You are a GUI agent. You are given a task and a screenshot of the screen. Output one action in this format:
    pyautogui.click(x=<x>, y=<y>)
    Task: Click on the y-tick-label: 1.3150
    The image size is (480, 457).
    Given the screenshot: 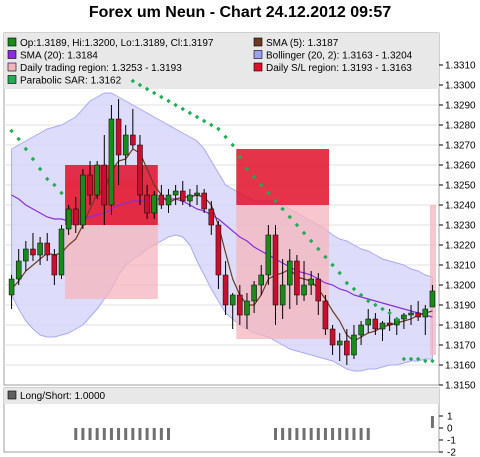 What is the action you would take?
    pyautogui.click(x=460, y=386)
    